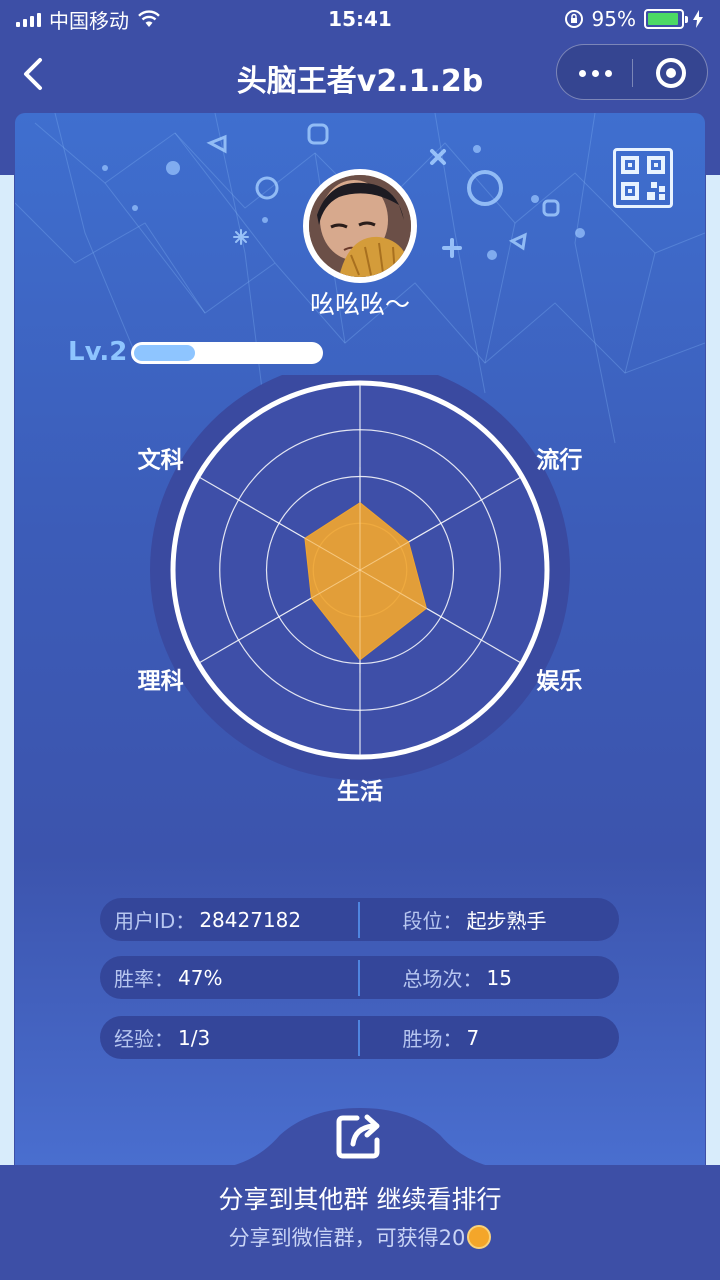 The image size is (720, 1280). I want to click on stat-cell: 胜率： 47%, so click(229, 977).